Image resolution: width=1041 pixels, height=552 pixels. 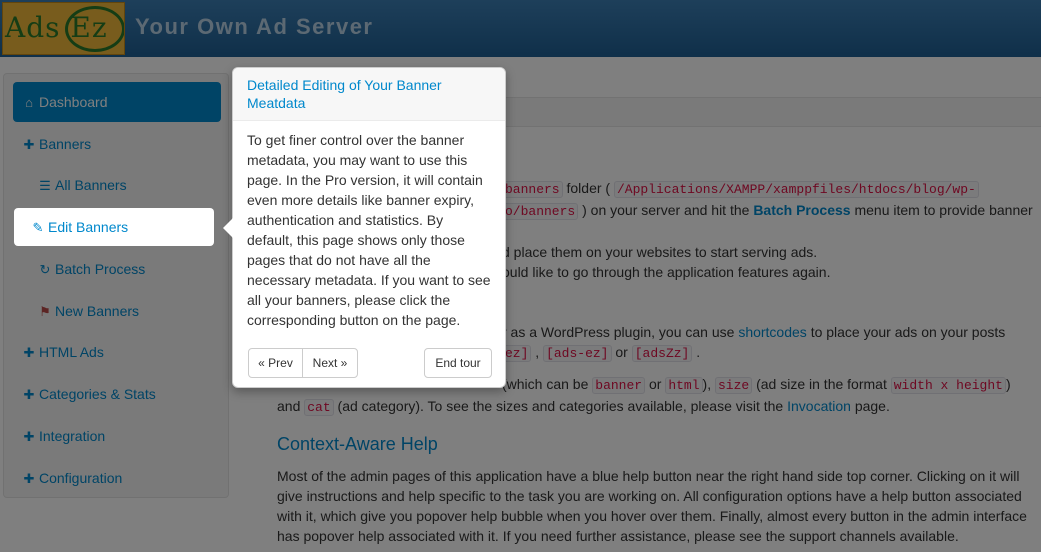 I want to click on sidebar-item-label: Edit Banners, so click(x=88, y=227).